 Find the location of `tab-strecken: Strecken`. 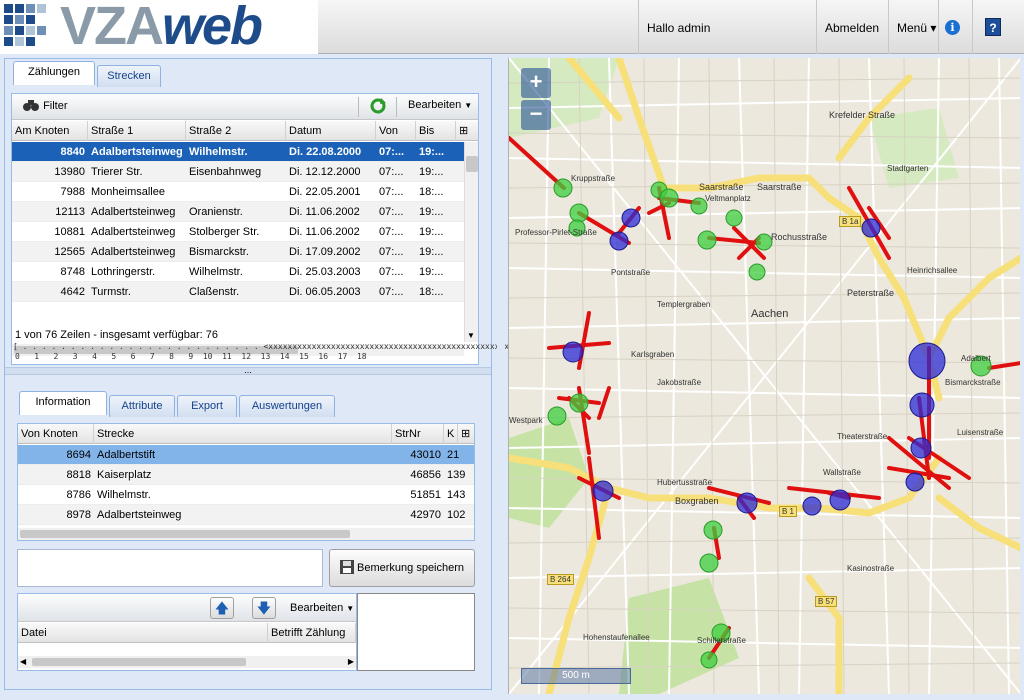

tab-strecken: Strecken is located at coordinates (129, 76).